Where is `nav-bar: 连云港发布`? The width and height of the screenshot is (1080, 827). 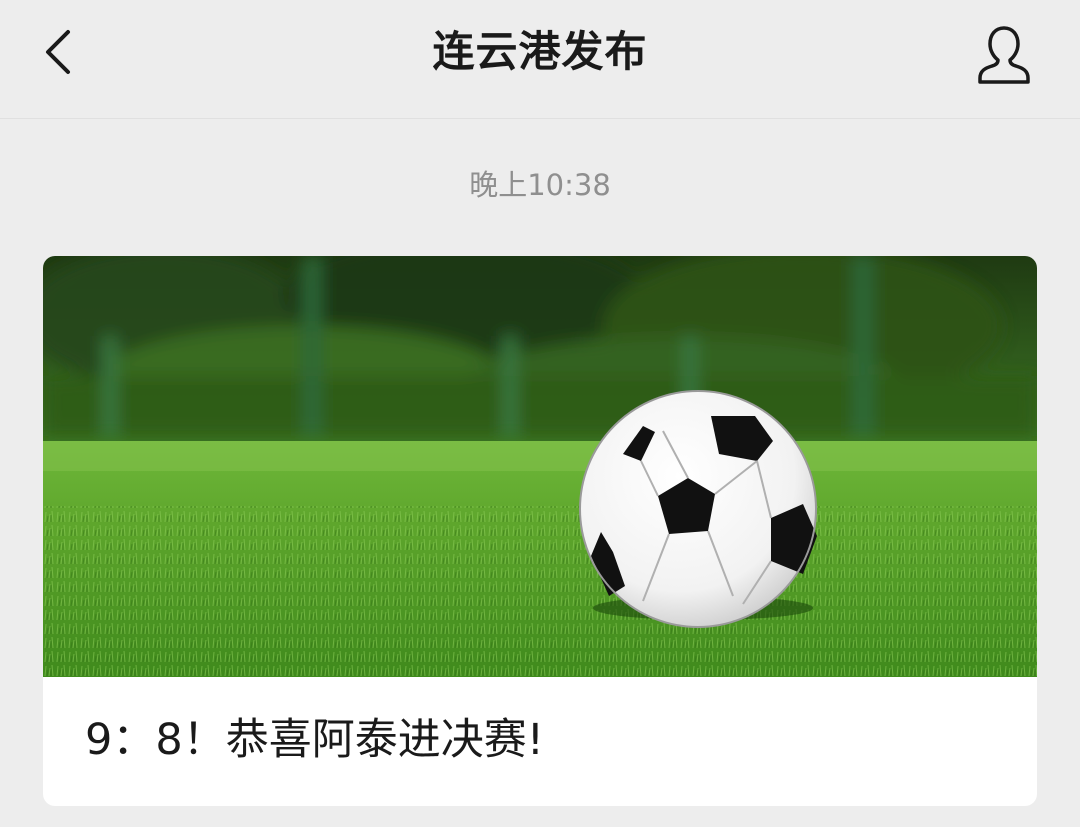 nav-bar: 连云港发布 is located at coordinates (540, 59).